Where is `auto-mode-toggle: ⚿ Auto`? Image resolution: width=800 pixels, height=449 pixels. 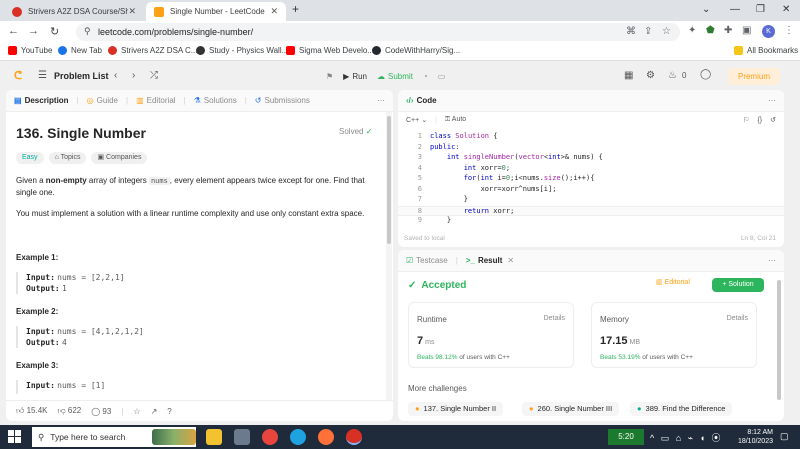 auto-mode-toggle: ⚿ Auto is located at coordinates (455, 120).